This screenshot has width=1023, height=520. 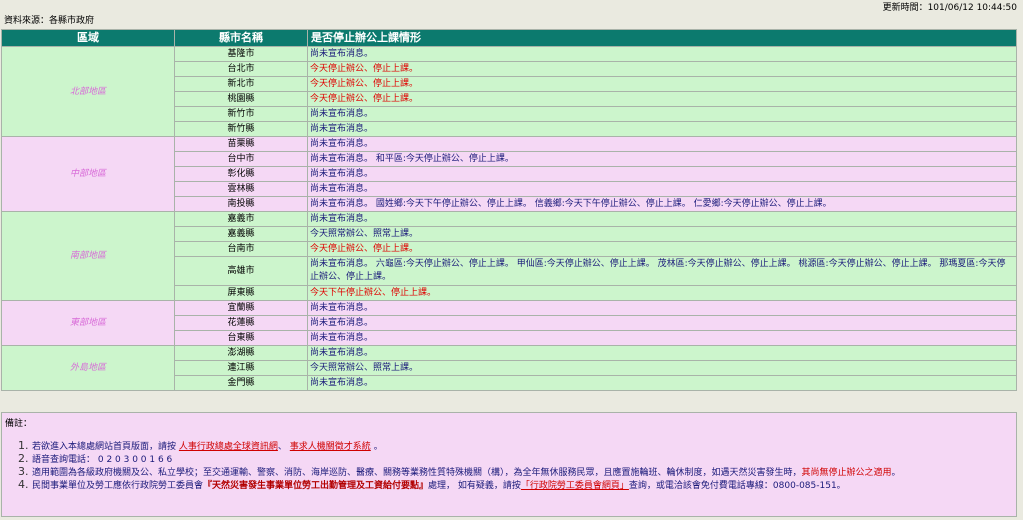 What do you see at coordinates (241, 159) in the screenshot?
I see `county-name: 台中市` at bounding box center [241, 159].